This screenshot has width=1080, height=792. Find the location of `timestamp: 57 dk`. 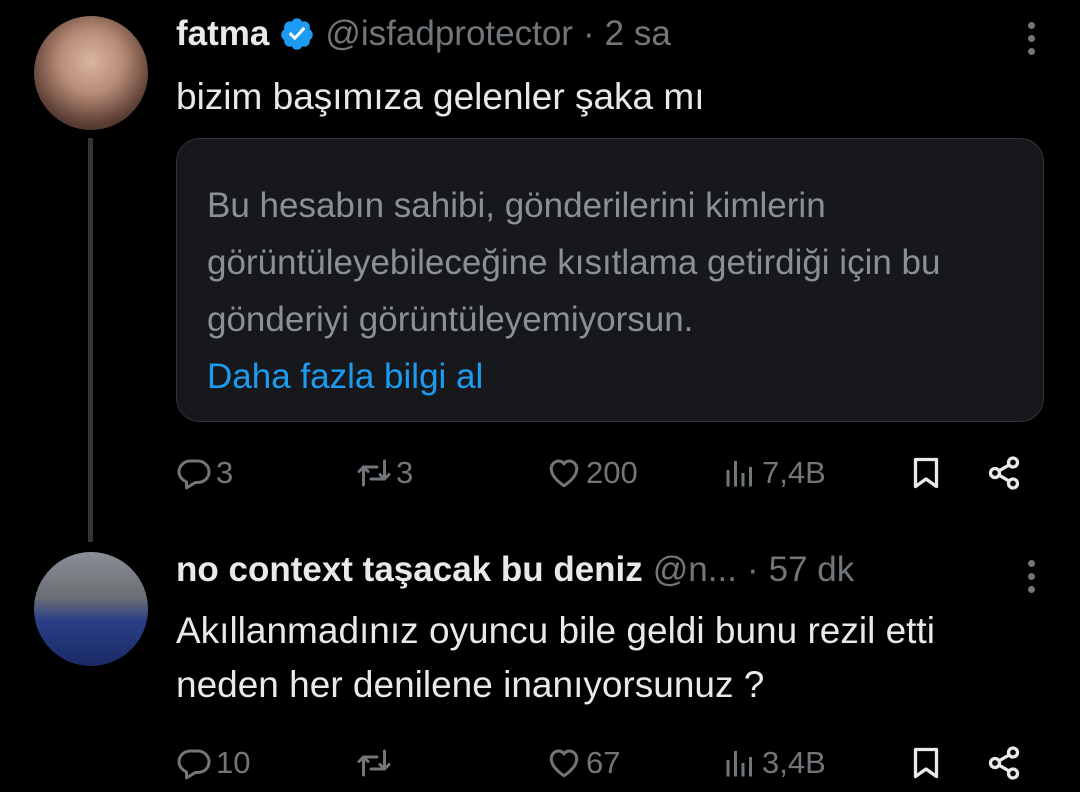

timestamp: 57 dk is located at coordinates (812, 570).